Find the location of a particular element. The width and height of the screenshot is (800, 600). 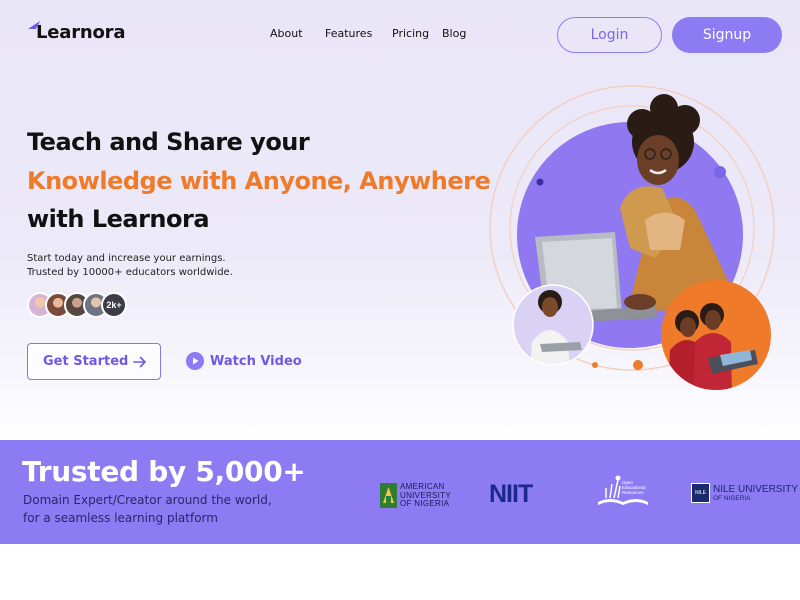

nav-item-pricing: Pricing is located at coordinates (410, 33).